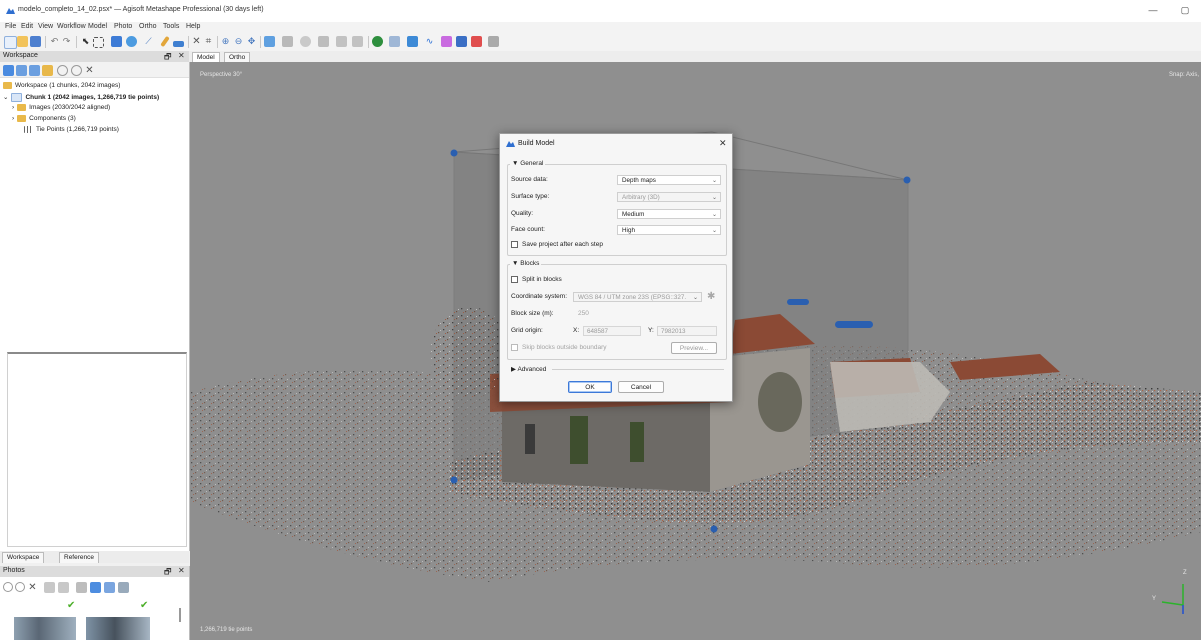 Image resolution: width=1201 pixels, height=640 pixels. What do you see at coordinates (5, 97) in the screenshot?
I see `expand-chevron-icon: ⌄` at bounding box center [5, 97].